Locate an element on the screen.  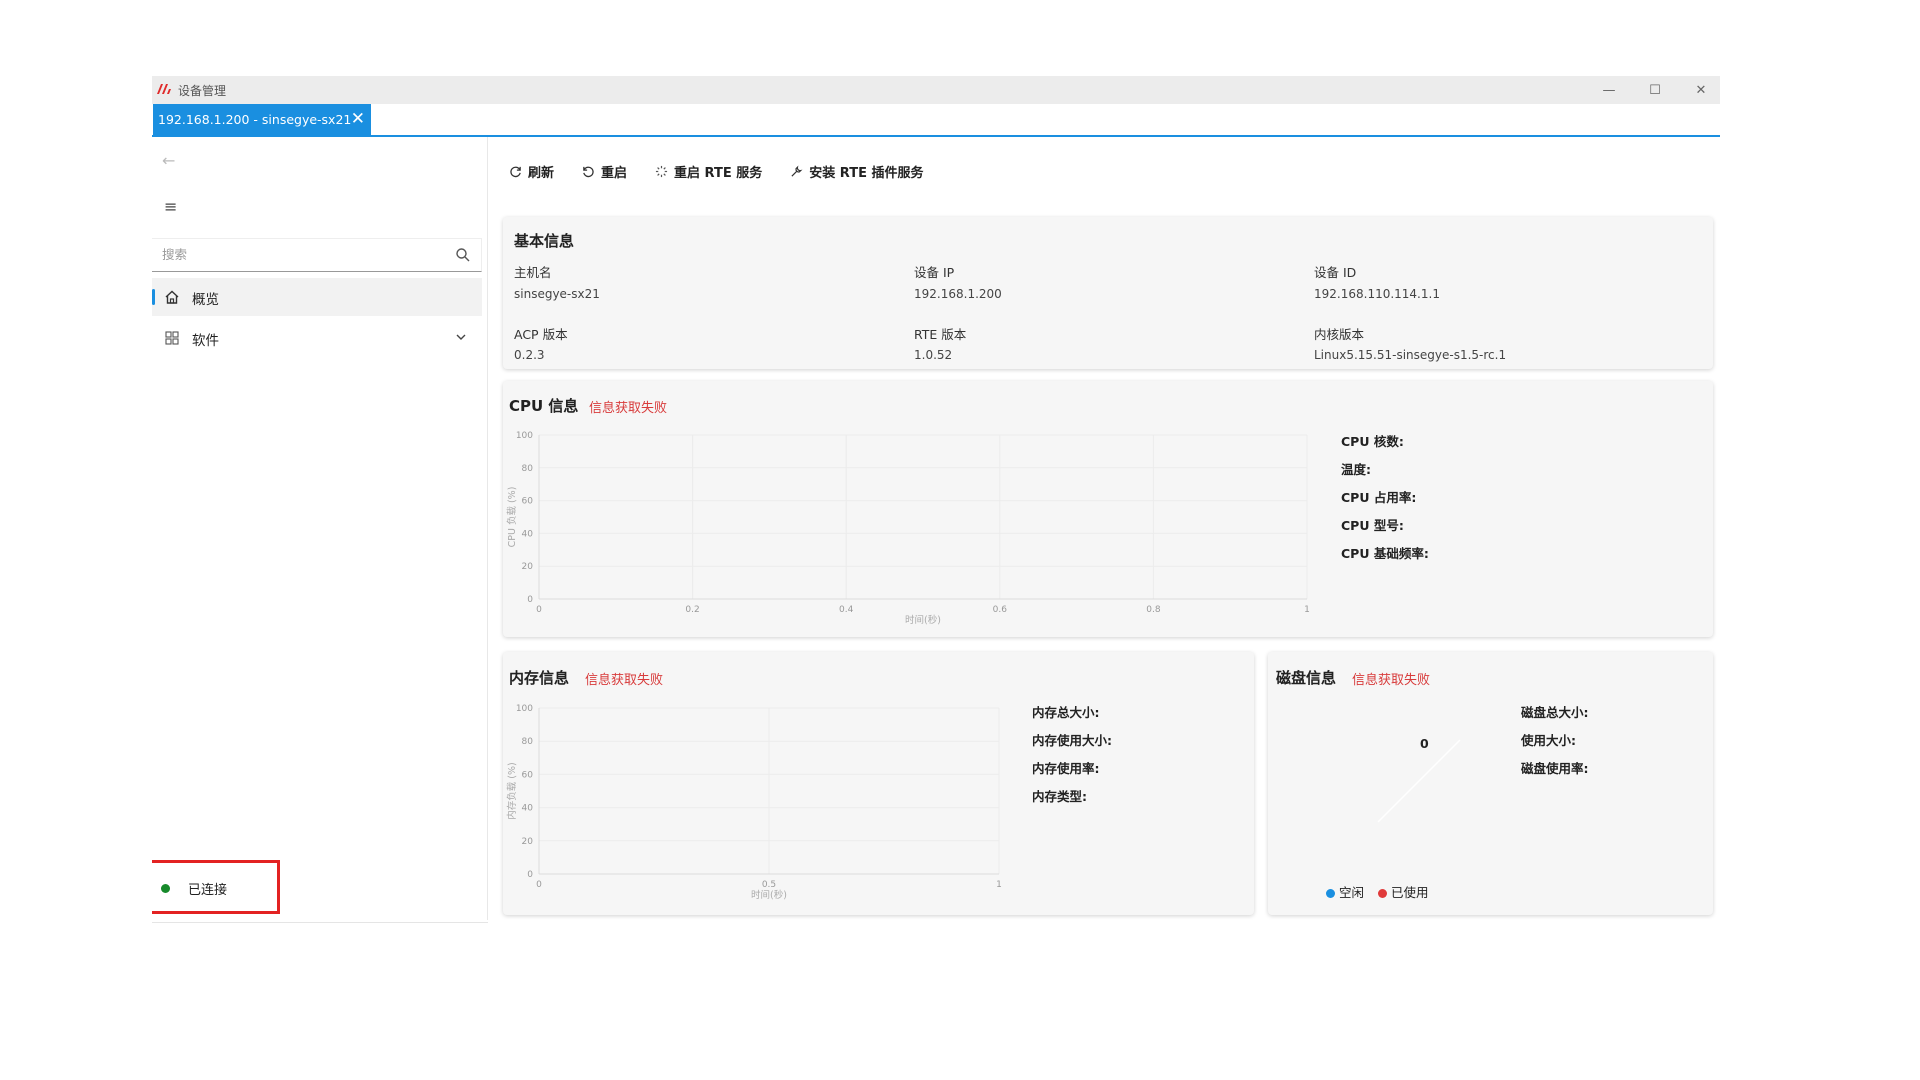
restart-rte-label: 重启 RTE 服务 is located at coordinates (718, 173).